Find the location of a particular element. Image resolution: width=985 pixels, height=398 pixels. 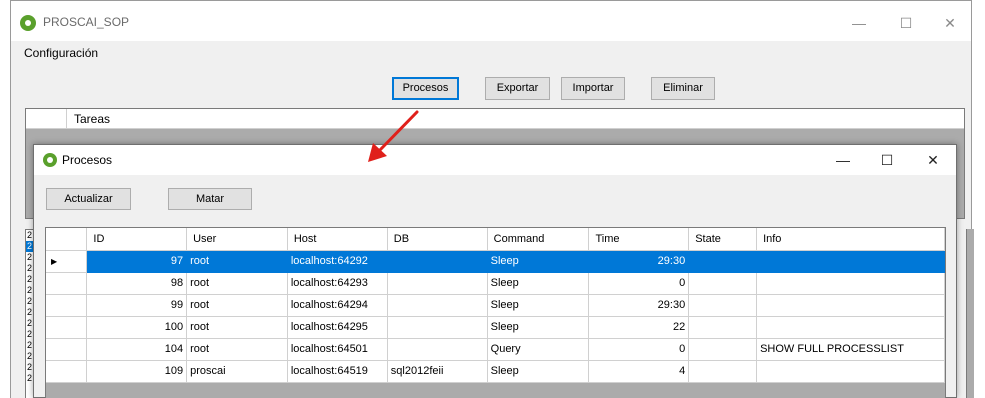

column-header-command: Command is located at coordinates (538, 239).